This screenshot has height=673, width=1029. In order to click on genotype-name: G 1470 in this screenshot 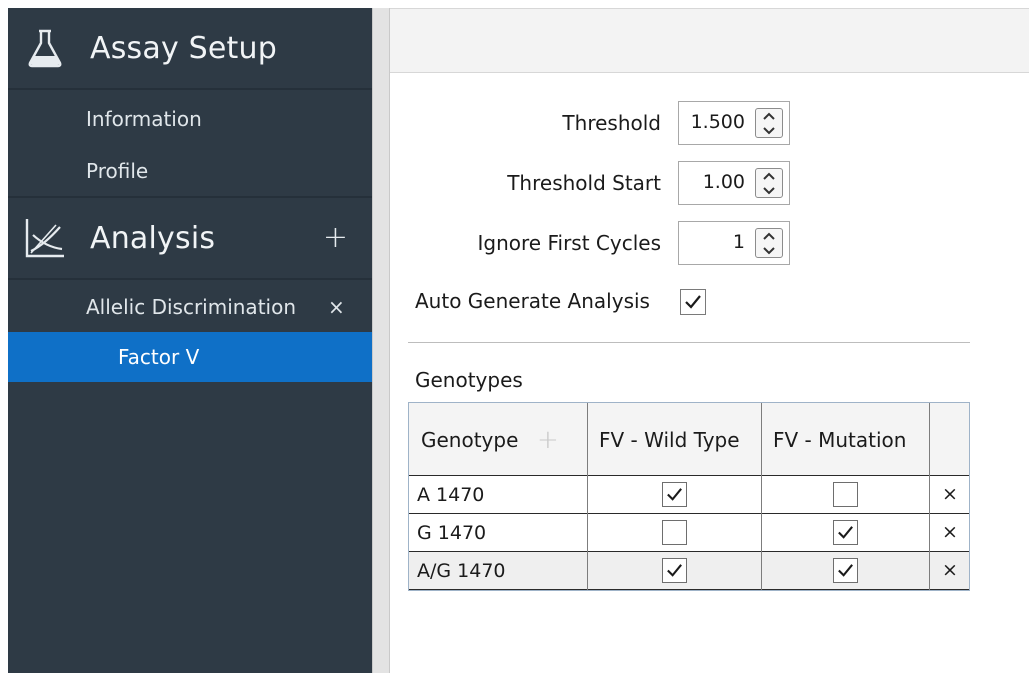, I will do `click(452, 533)`.